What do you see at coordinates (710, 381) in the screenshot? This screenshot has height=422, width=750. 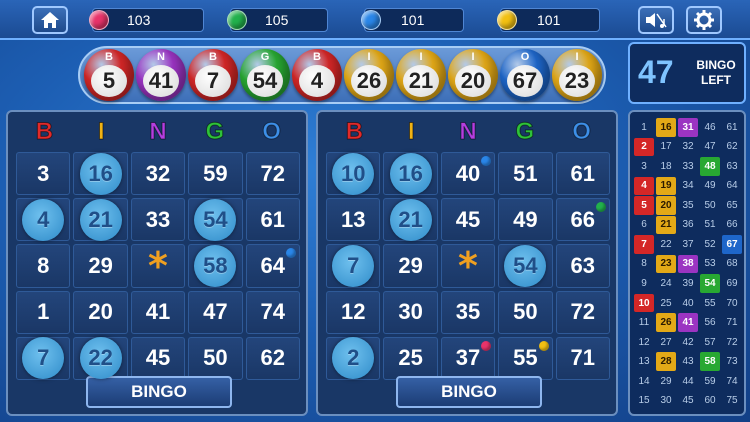 I see `board-number: 59` at bounding box center [710, 381].